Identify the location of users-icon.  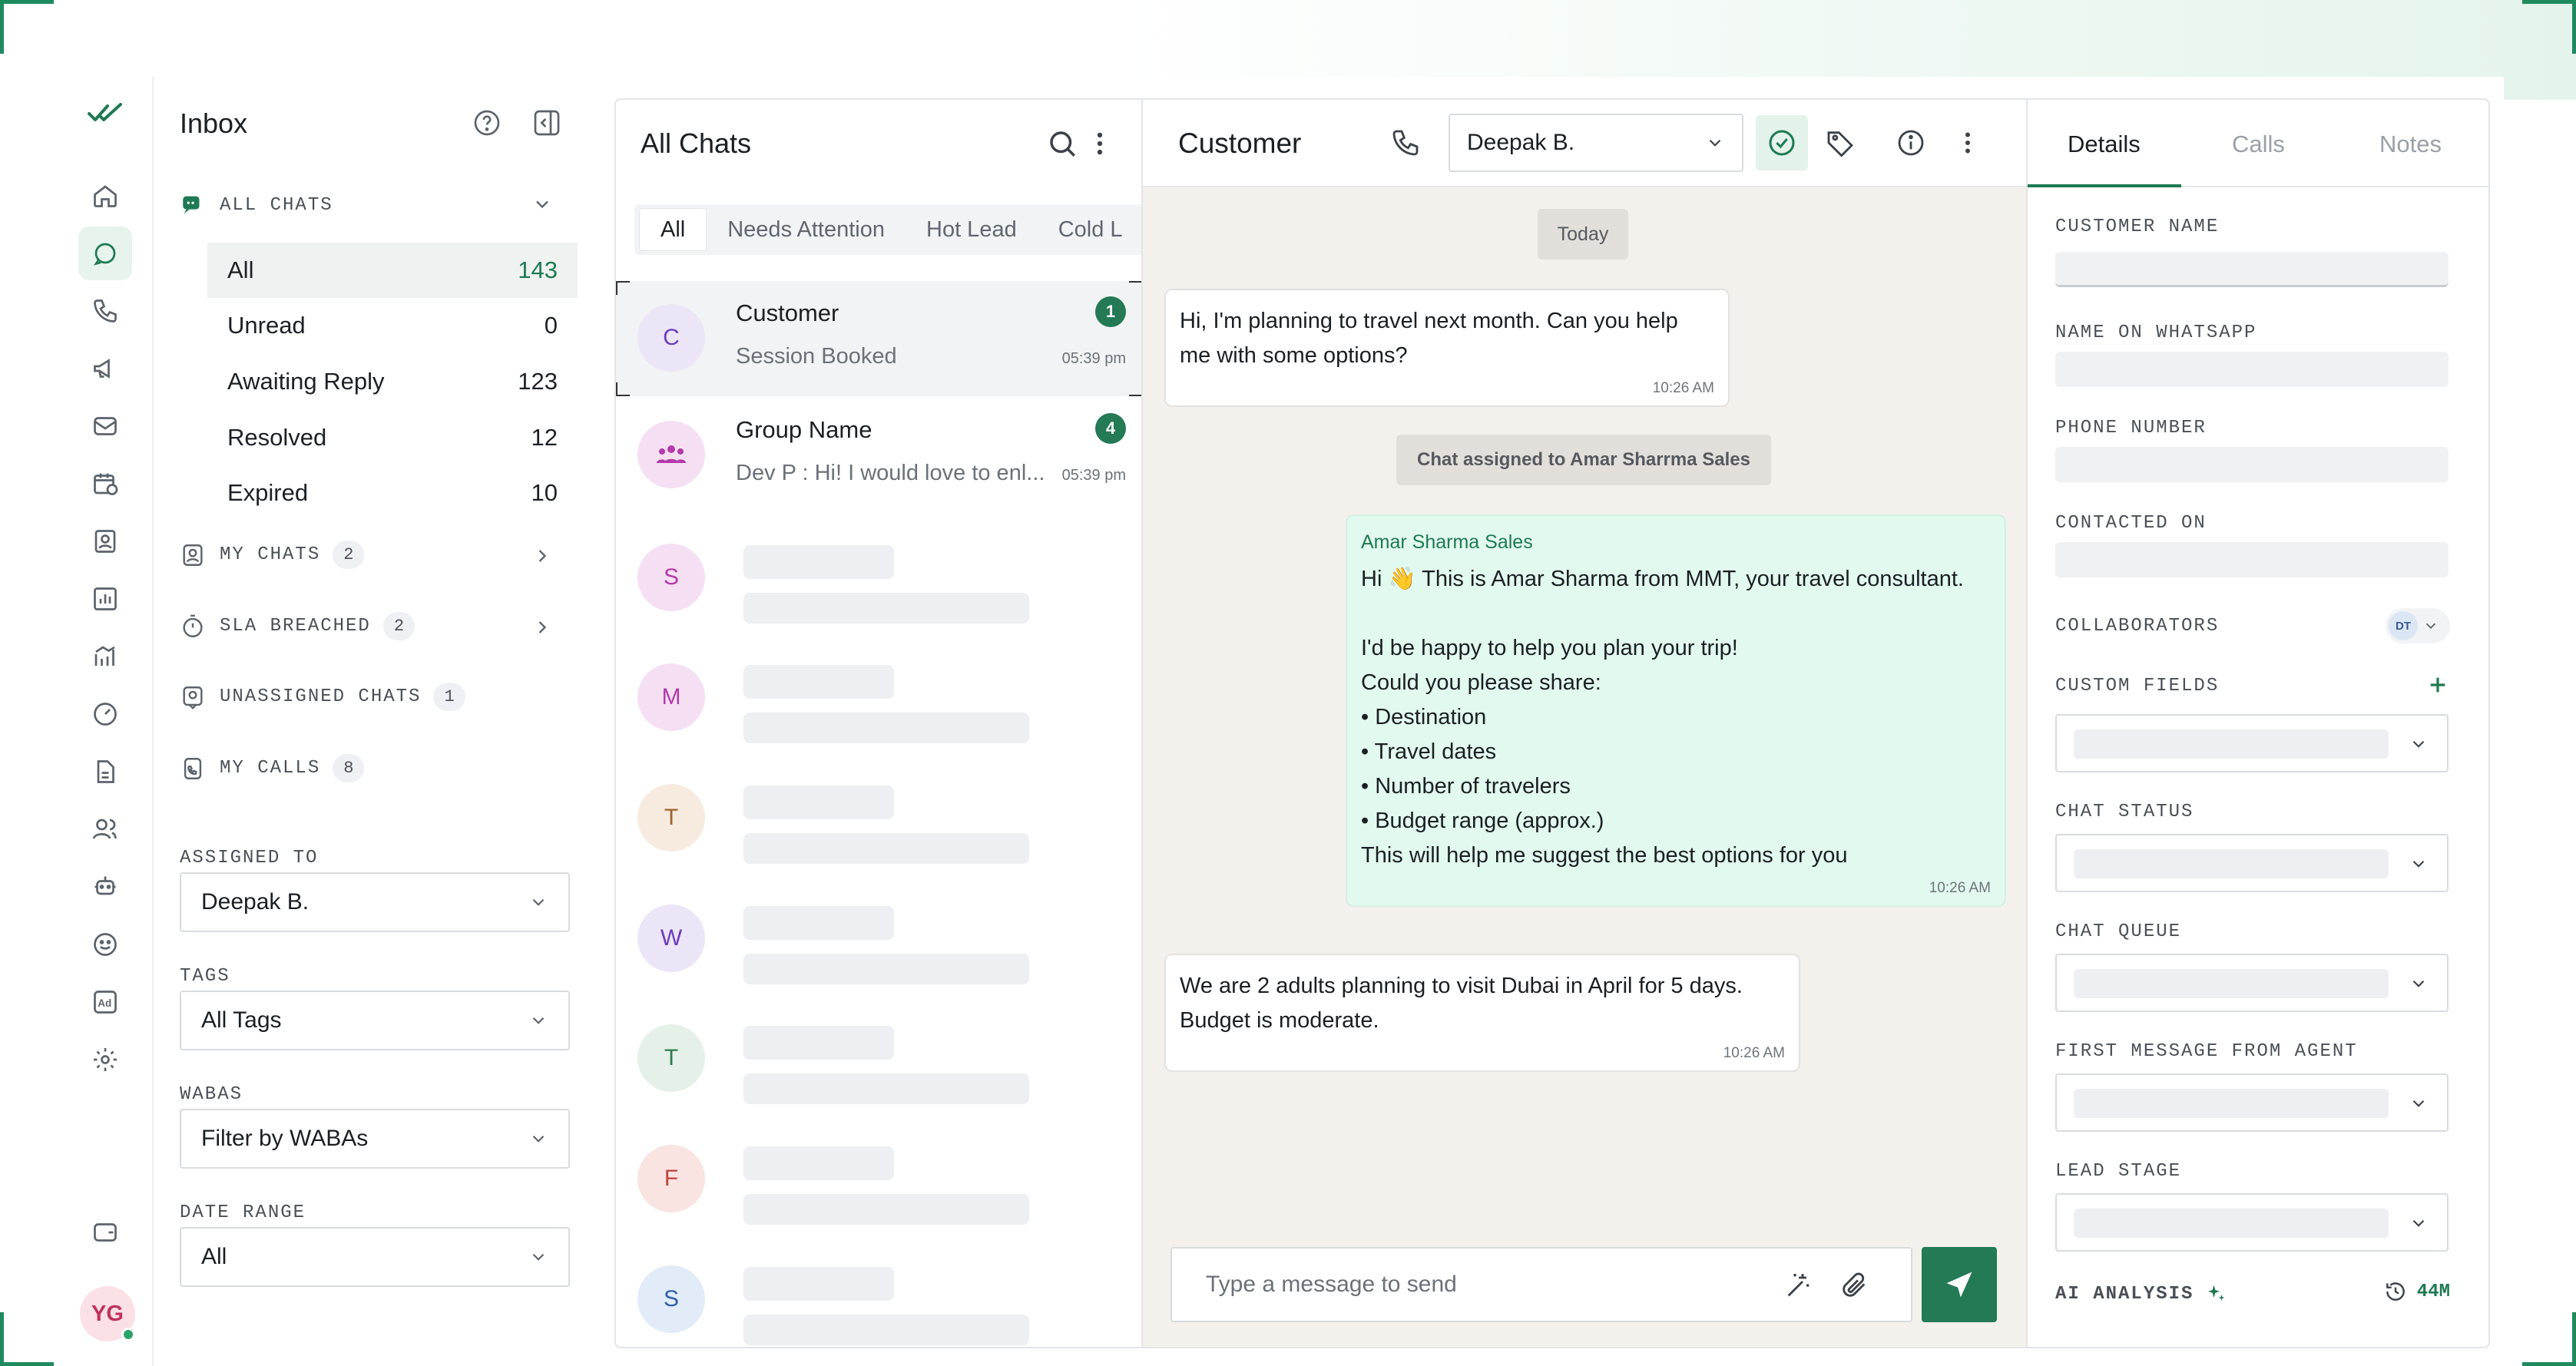
(105, 829).